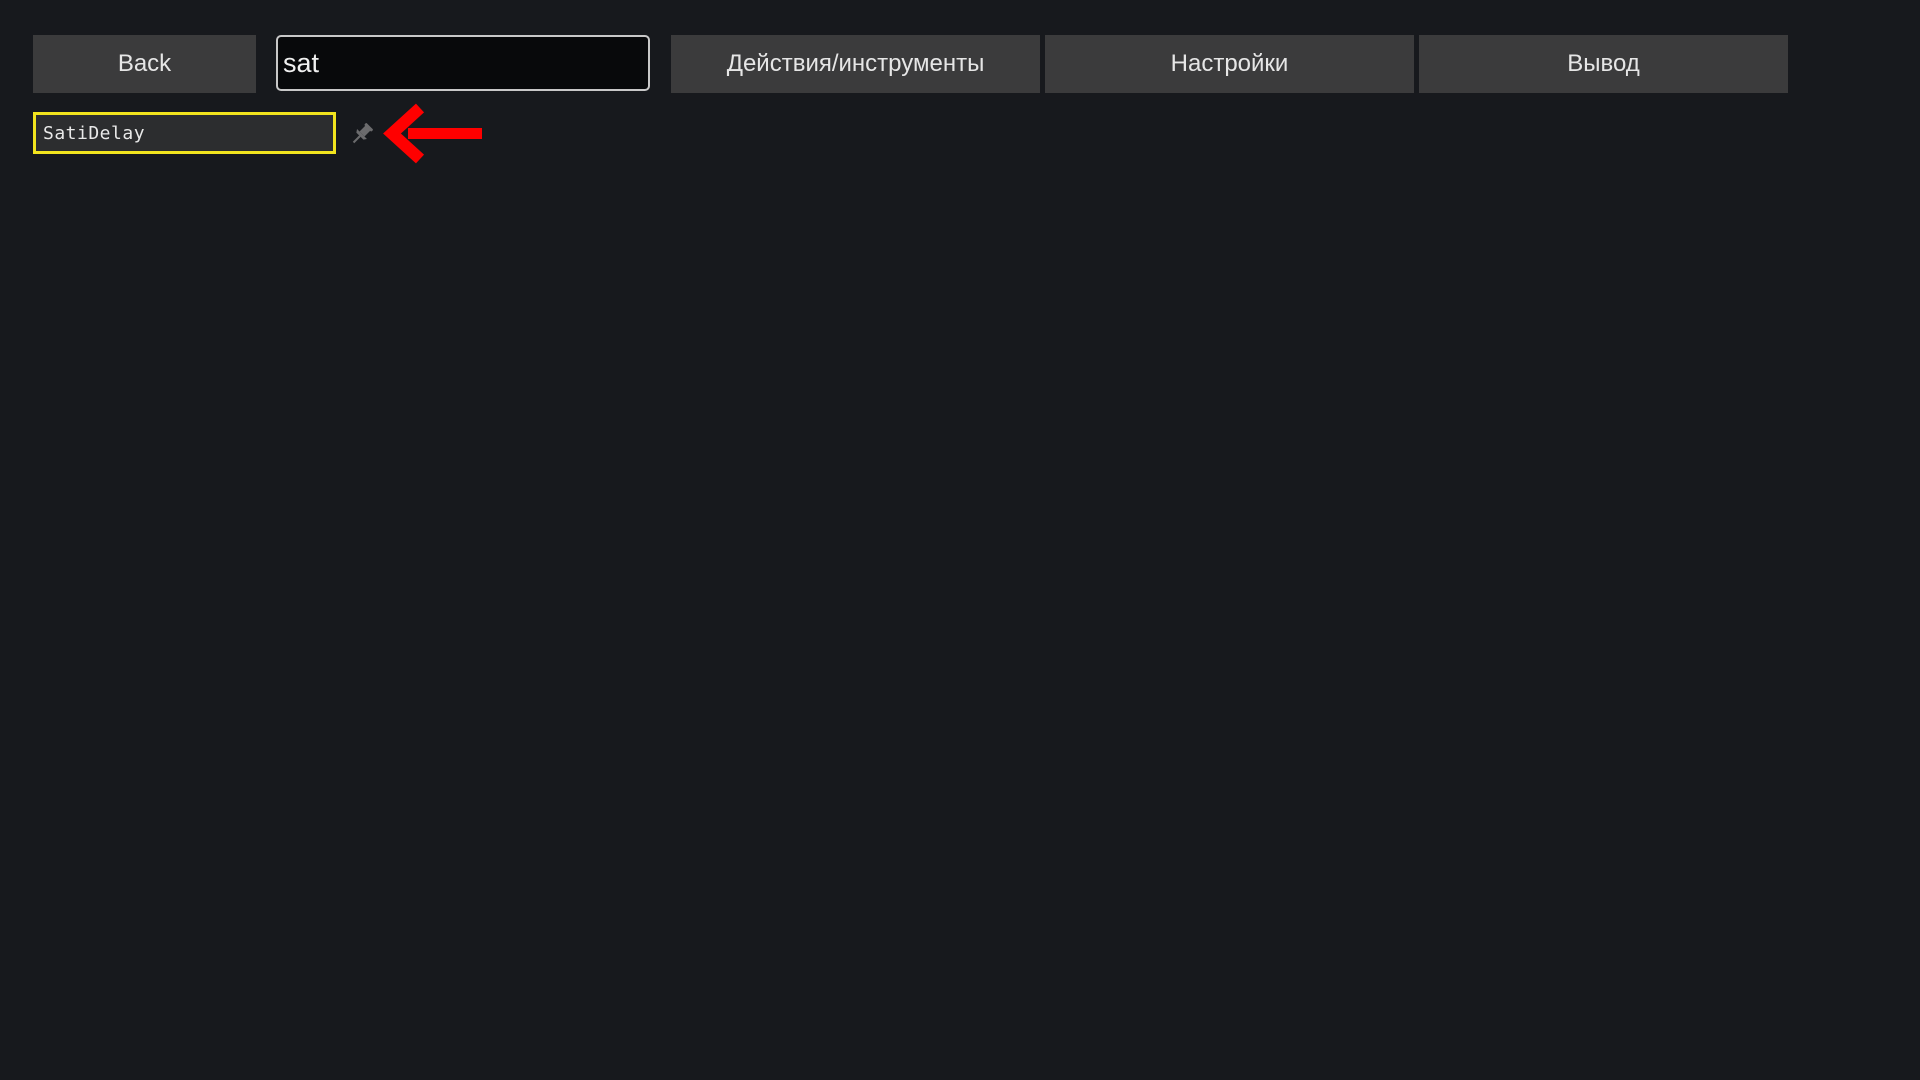 This screenshot has height=1080, width=1920. Describe the element at coordinates (144, 64) in the screenshot. I see `back-button: Back` at that location.